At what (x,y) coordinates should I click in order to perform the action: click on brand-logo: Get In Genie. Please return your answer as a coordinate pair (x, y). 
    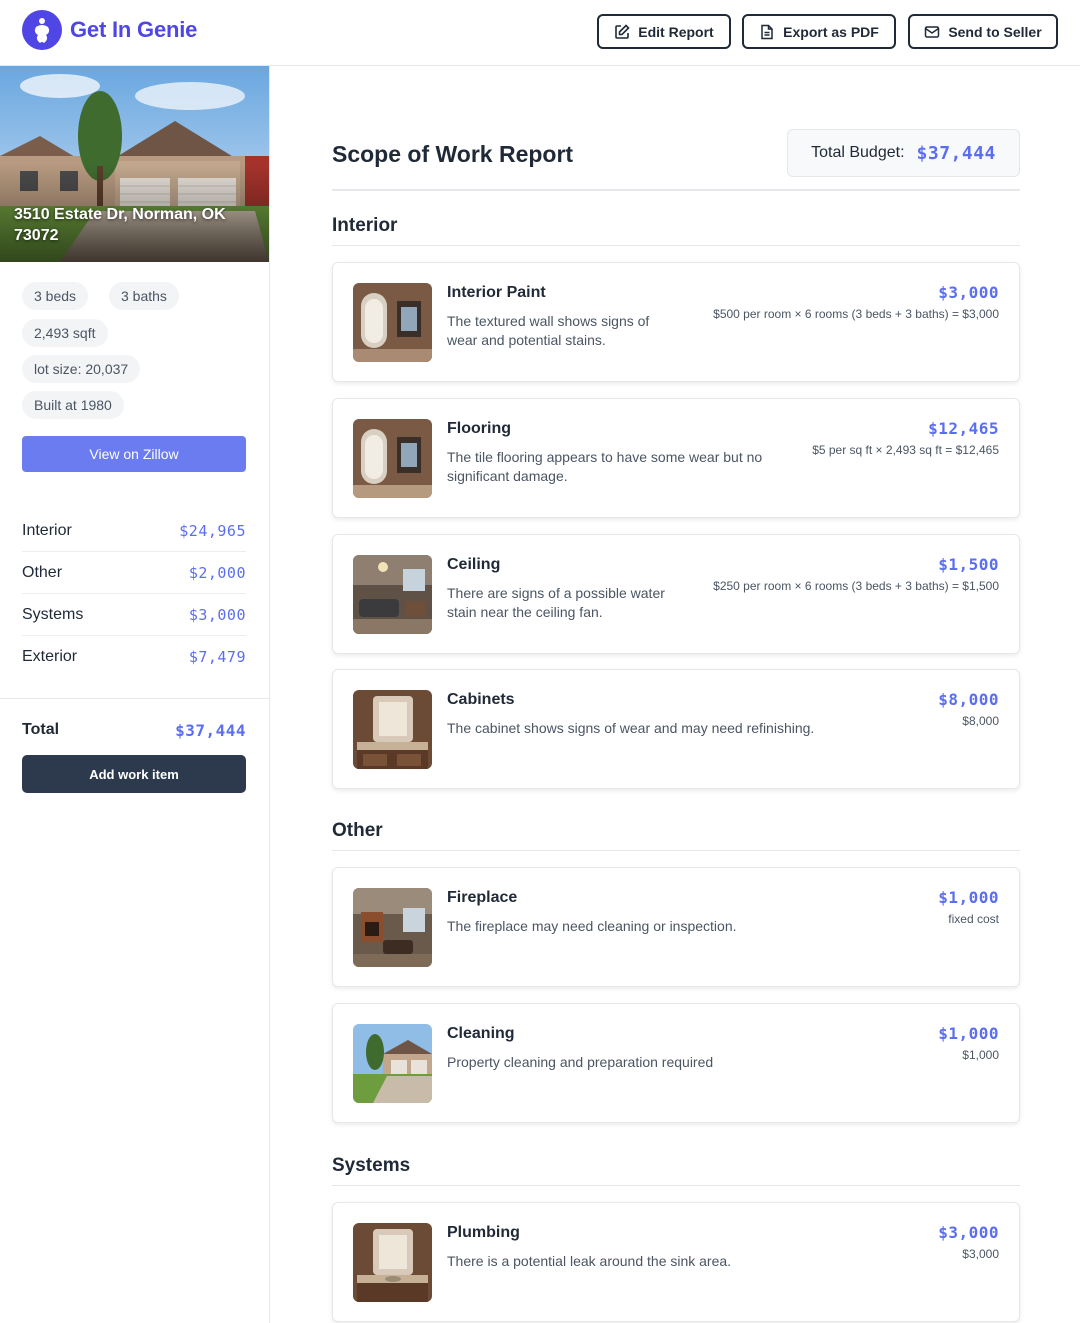
    Looking at the image, I should click on (109, 30).